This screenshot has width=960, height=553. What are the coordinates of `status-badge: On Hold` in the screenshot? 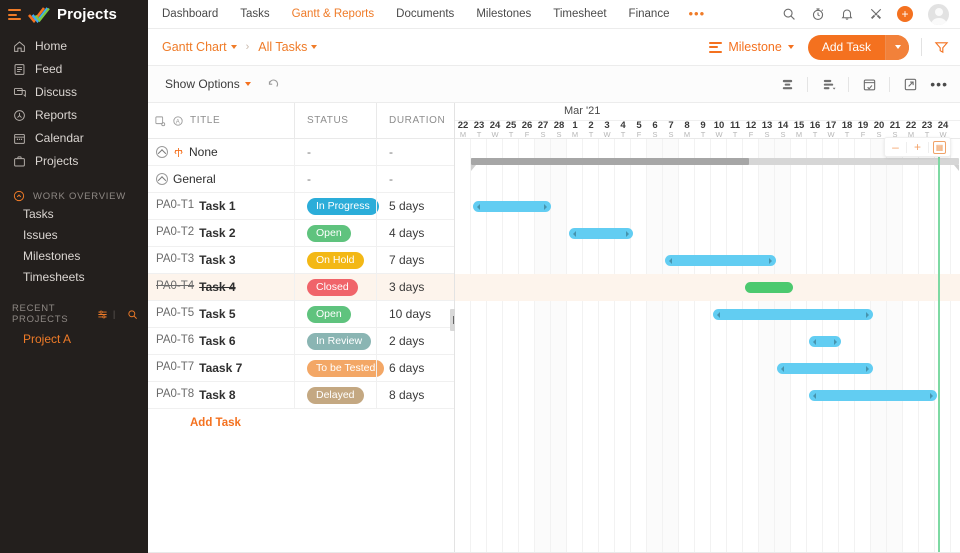 It's located at (335, 260).